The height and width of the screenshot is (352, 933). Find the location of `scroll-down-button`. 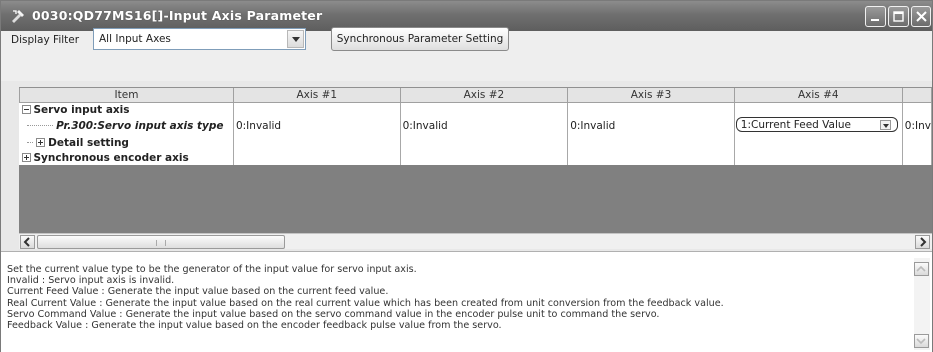

scroll-down-button is located at coordinates (921, 341).